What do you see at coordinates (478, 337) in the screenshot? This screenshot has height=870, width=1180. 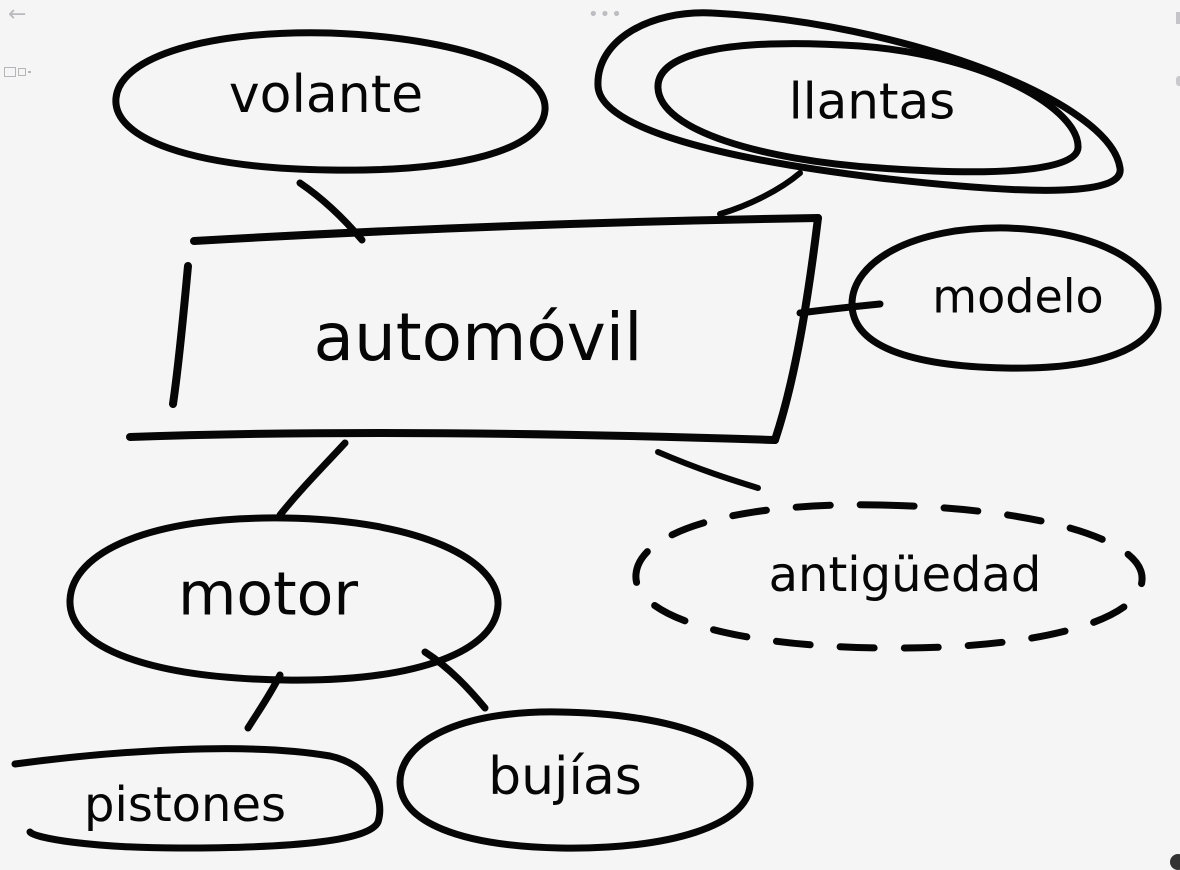 I see `entity-label: automóvil` at bounding box center [478, 337].